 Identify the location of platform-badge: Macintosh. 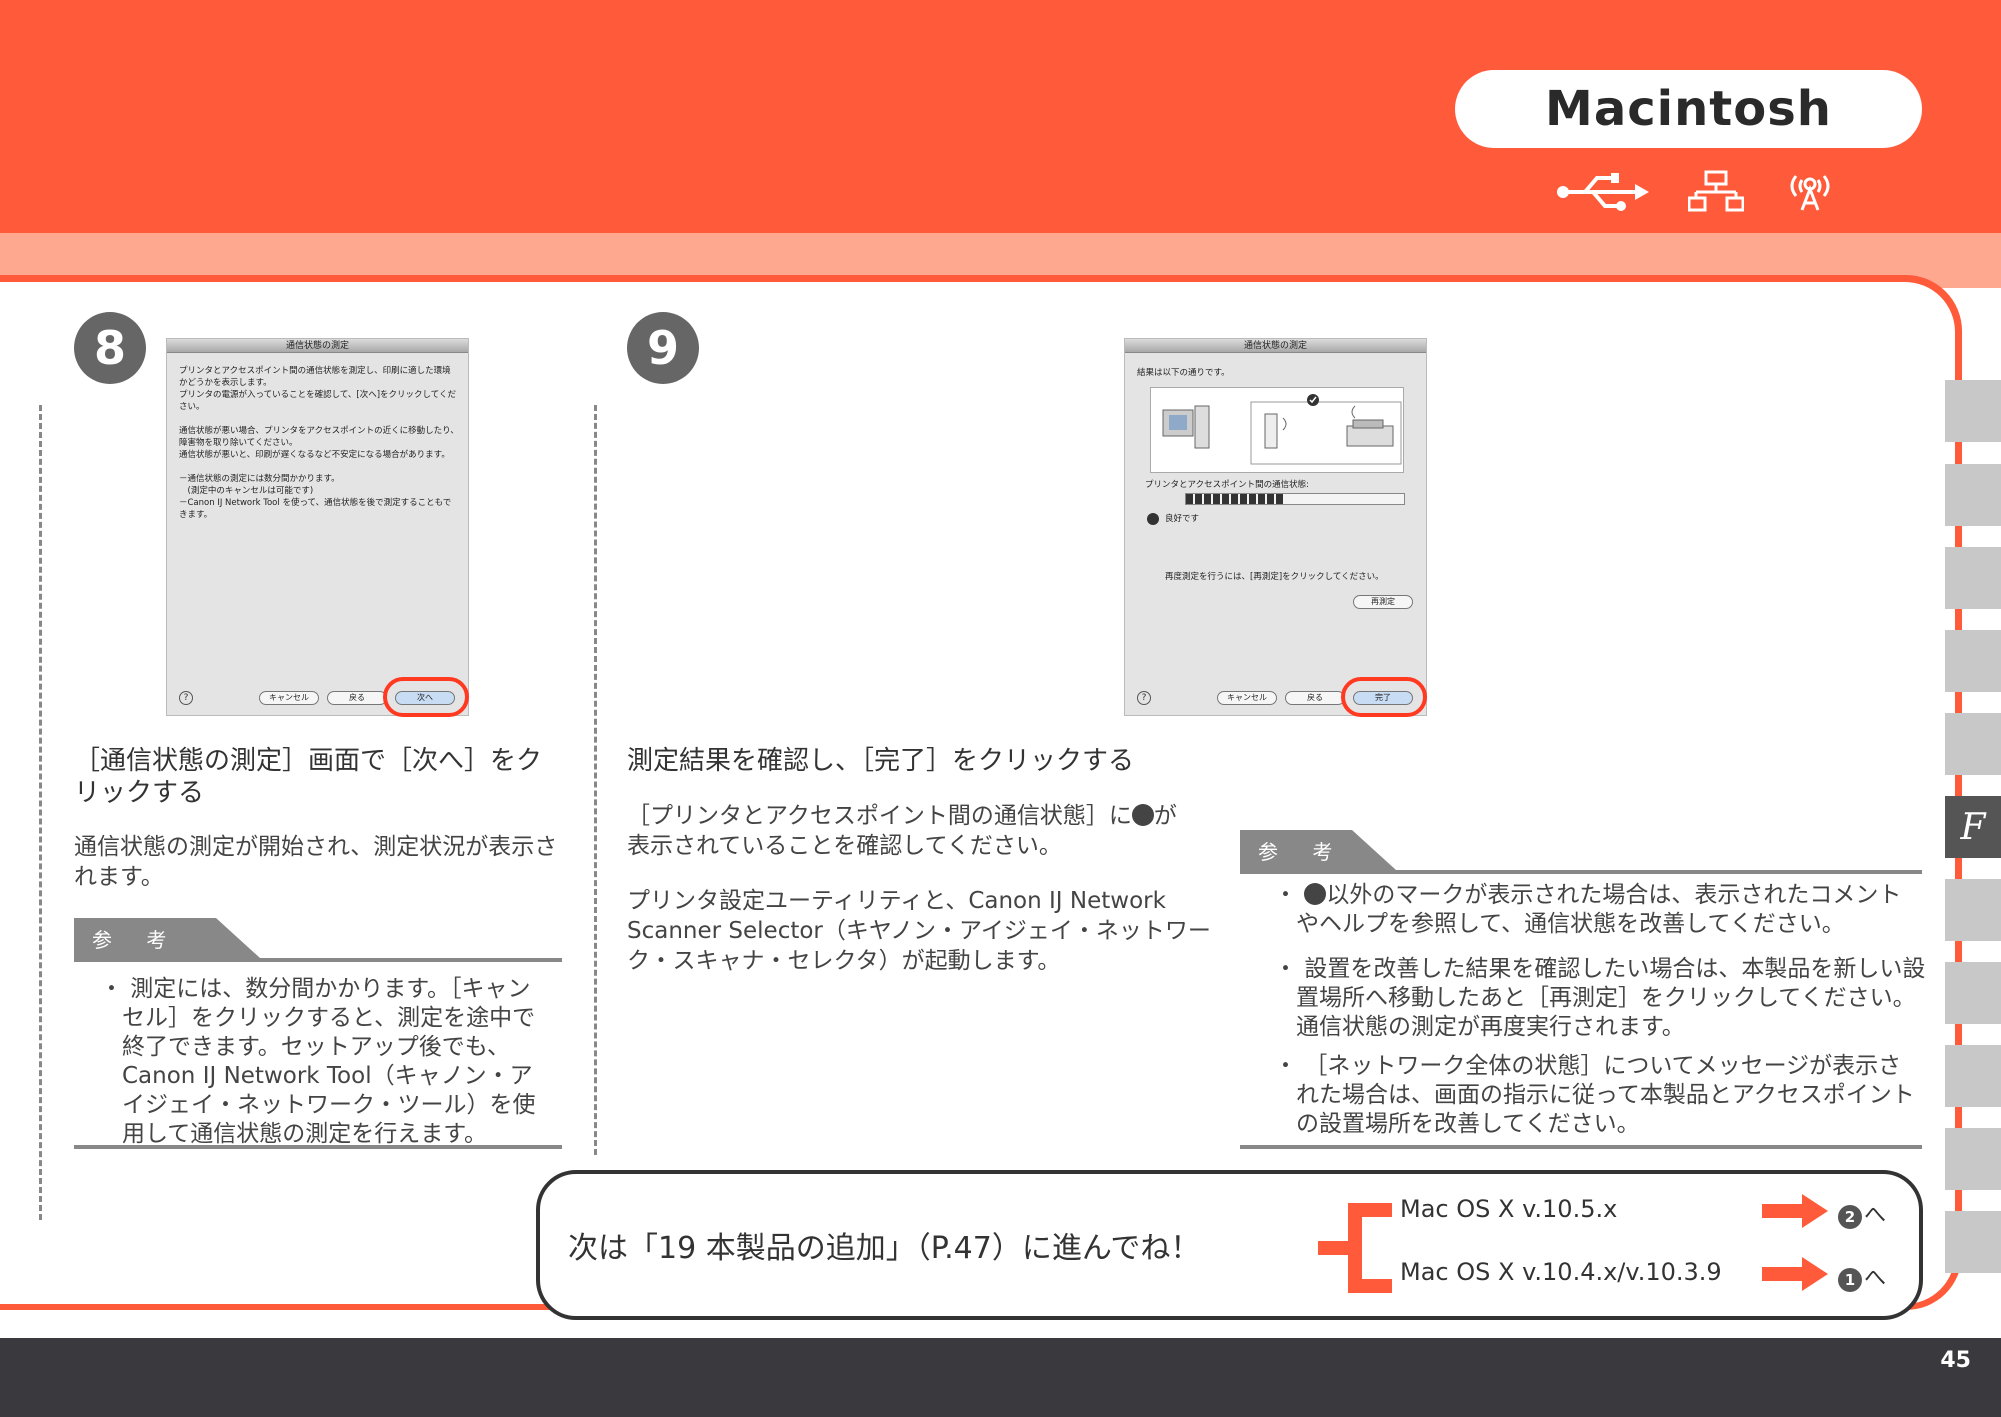
(1688, 109).